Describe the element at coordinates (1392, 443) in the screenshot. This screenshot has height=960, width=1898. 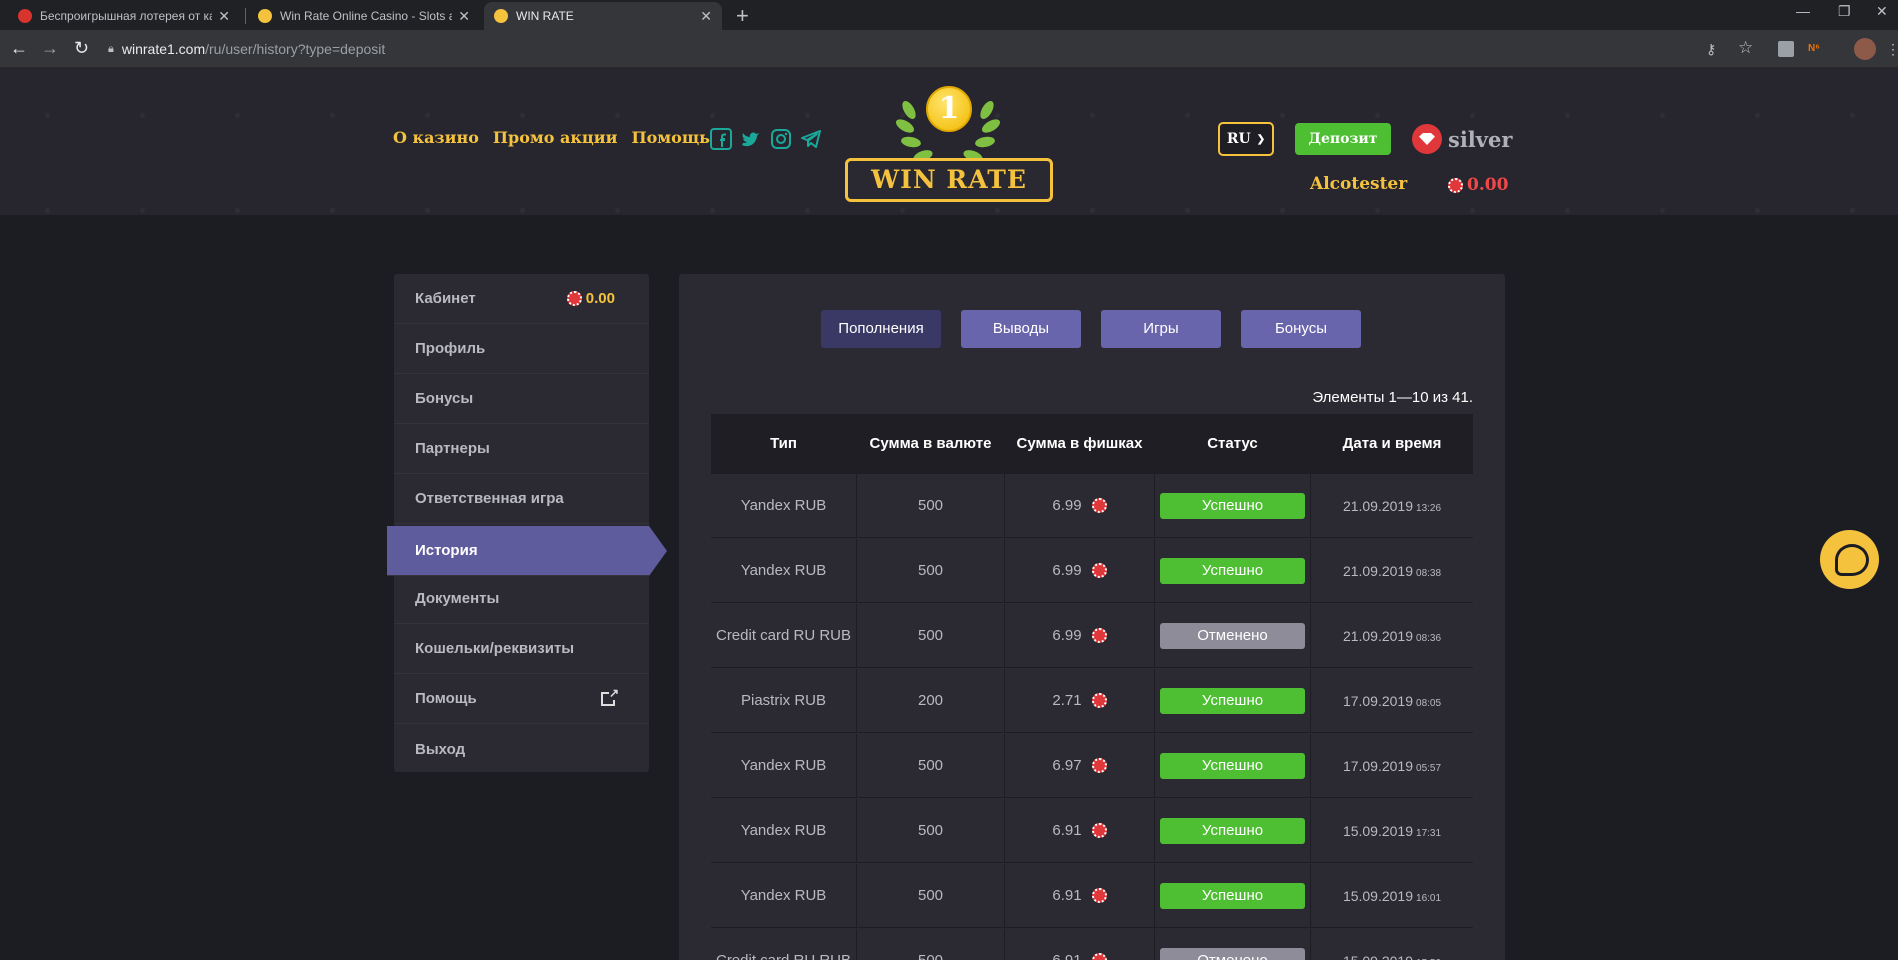
I see `column-header-datetime: Дата и время` at that location.